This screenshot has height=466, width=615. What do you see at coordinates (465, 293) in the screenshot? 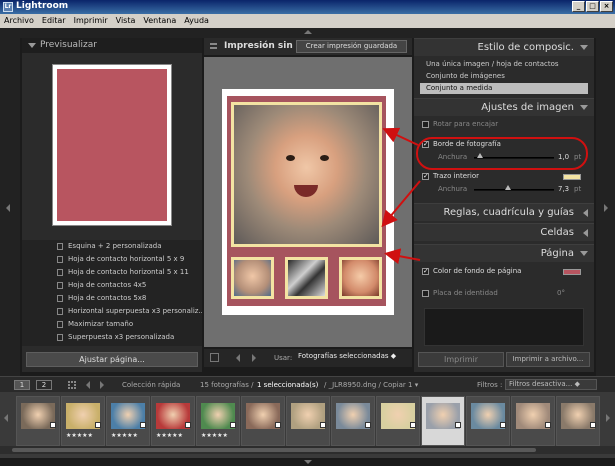
I see `identity-plate-label: Placa de identidad` at bounding box center [465, 293].